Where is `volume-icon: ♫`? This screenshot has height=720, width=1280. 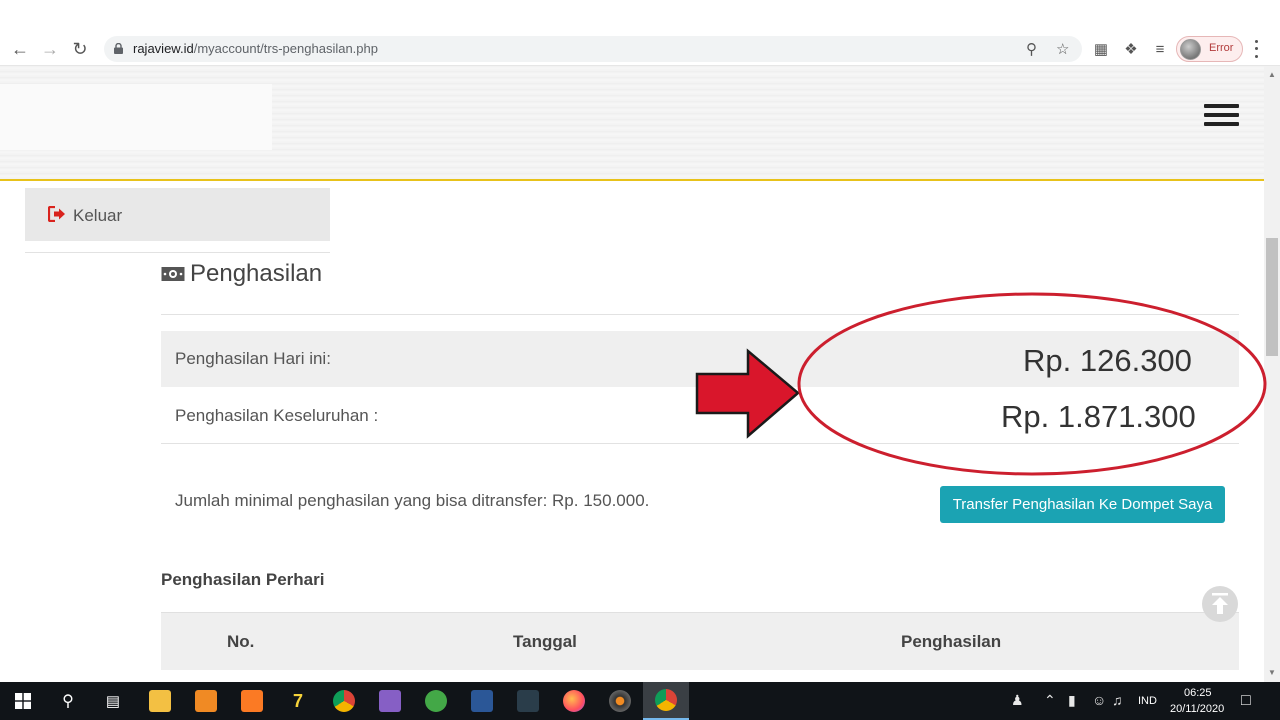
volume-icon: ♫ is located at coordinates (1117, 700).